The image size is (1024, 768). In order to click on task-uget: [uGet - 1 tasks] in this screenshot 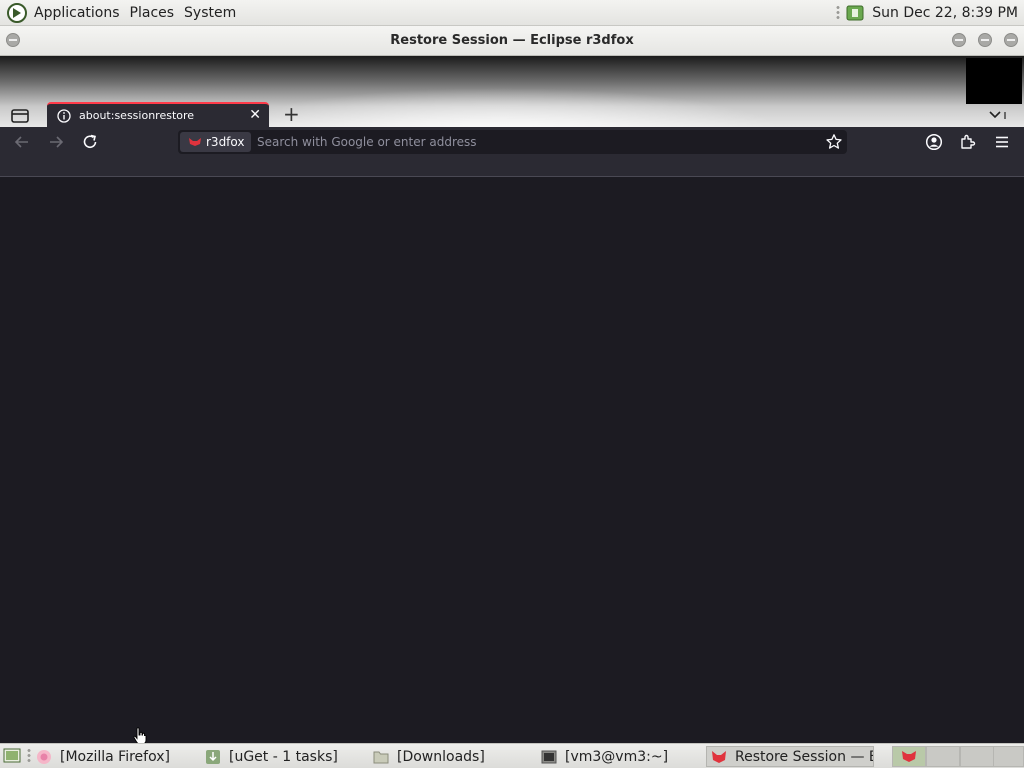, I will do `click(285, 756)`.